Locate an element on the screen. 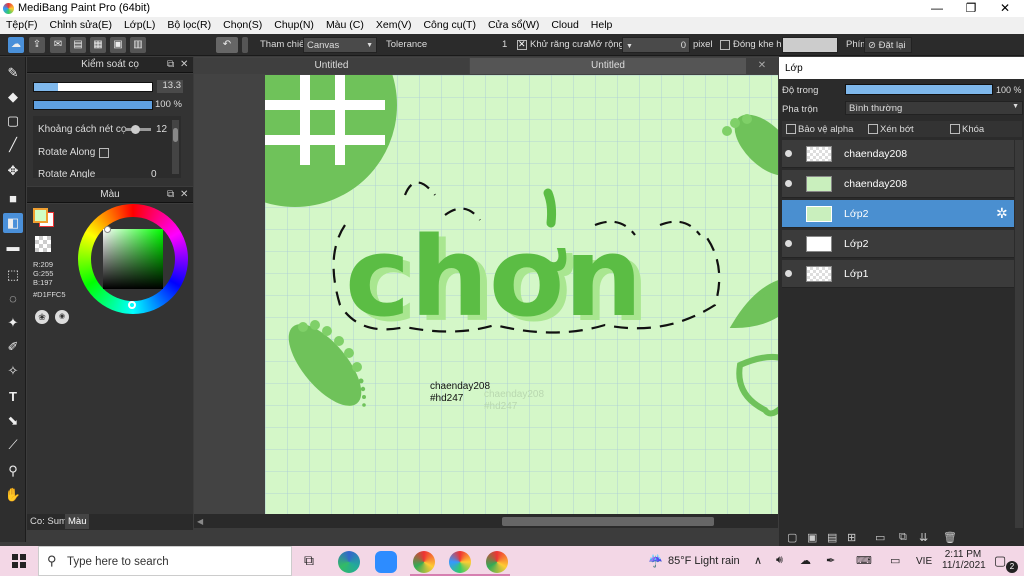  antialias-checkbox is located at coordinates (522, 44).